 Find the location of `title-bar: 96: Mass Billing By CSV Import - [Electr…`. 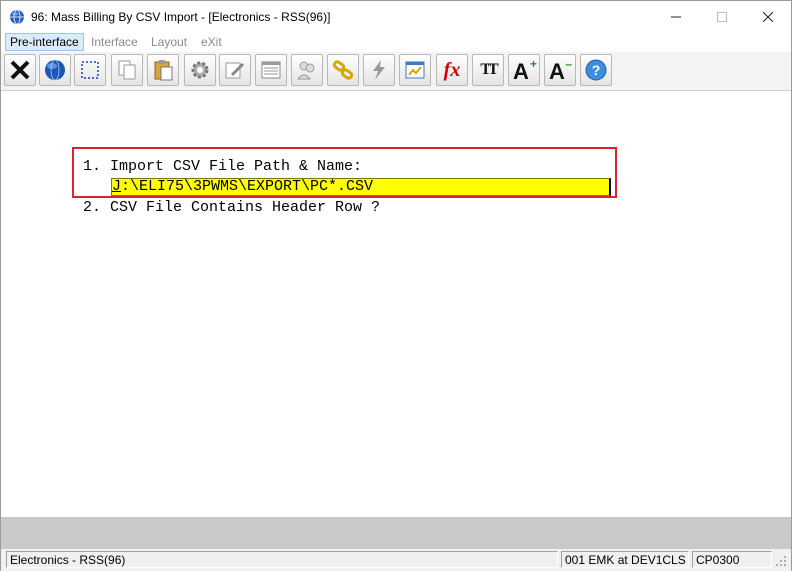

title-bar: 96: Mass Billing By CSV Import - [Electr… is located at coordinates (396, 16).